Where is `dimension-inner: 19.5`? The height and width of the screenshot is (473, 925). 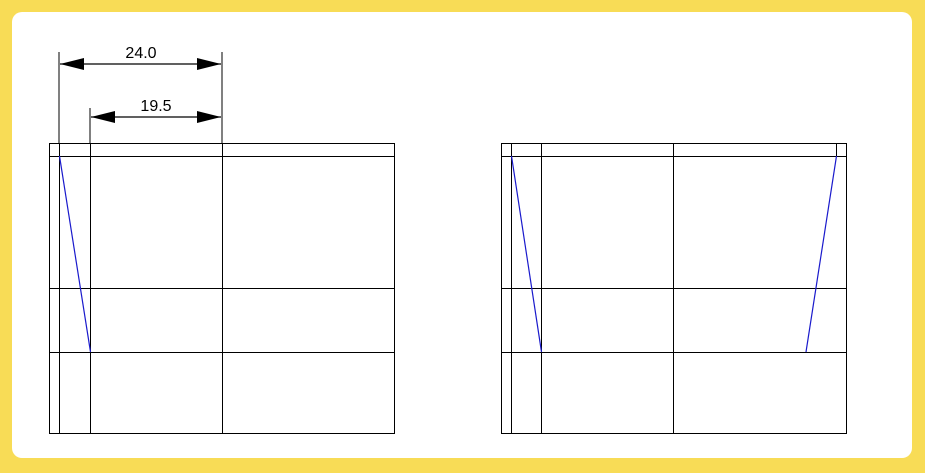
dimension-inner: 19.5 is located at coordinates (156, 110).